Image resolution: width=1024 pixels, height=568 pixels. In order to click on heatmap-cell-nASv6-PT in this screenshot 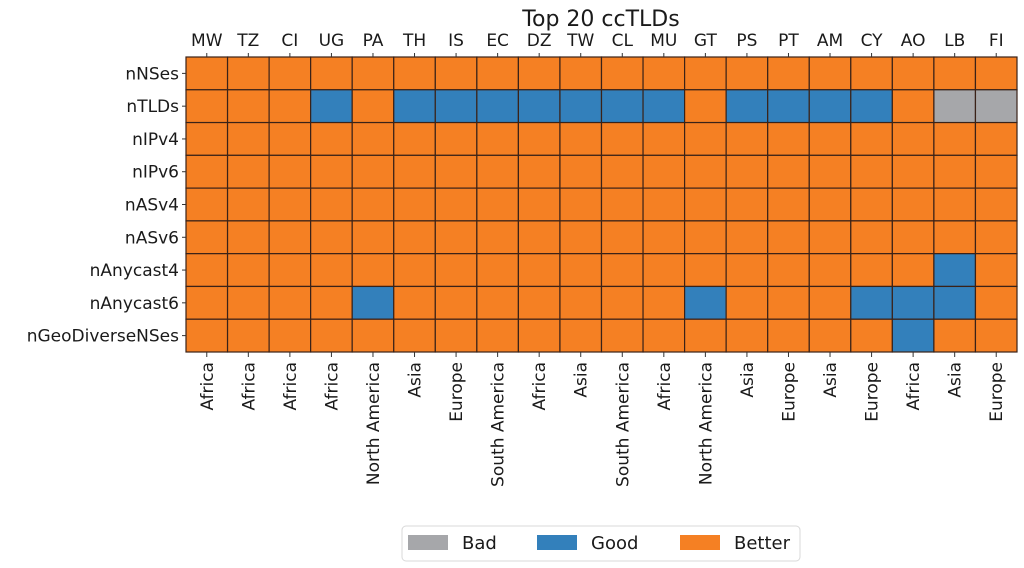, I will do `click(788, 237)`.